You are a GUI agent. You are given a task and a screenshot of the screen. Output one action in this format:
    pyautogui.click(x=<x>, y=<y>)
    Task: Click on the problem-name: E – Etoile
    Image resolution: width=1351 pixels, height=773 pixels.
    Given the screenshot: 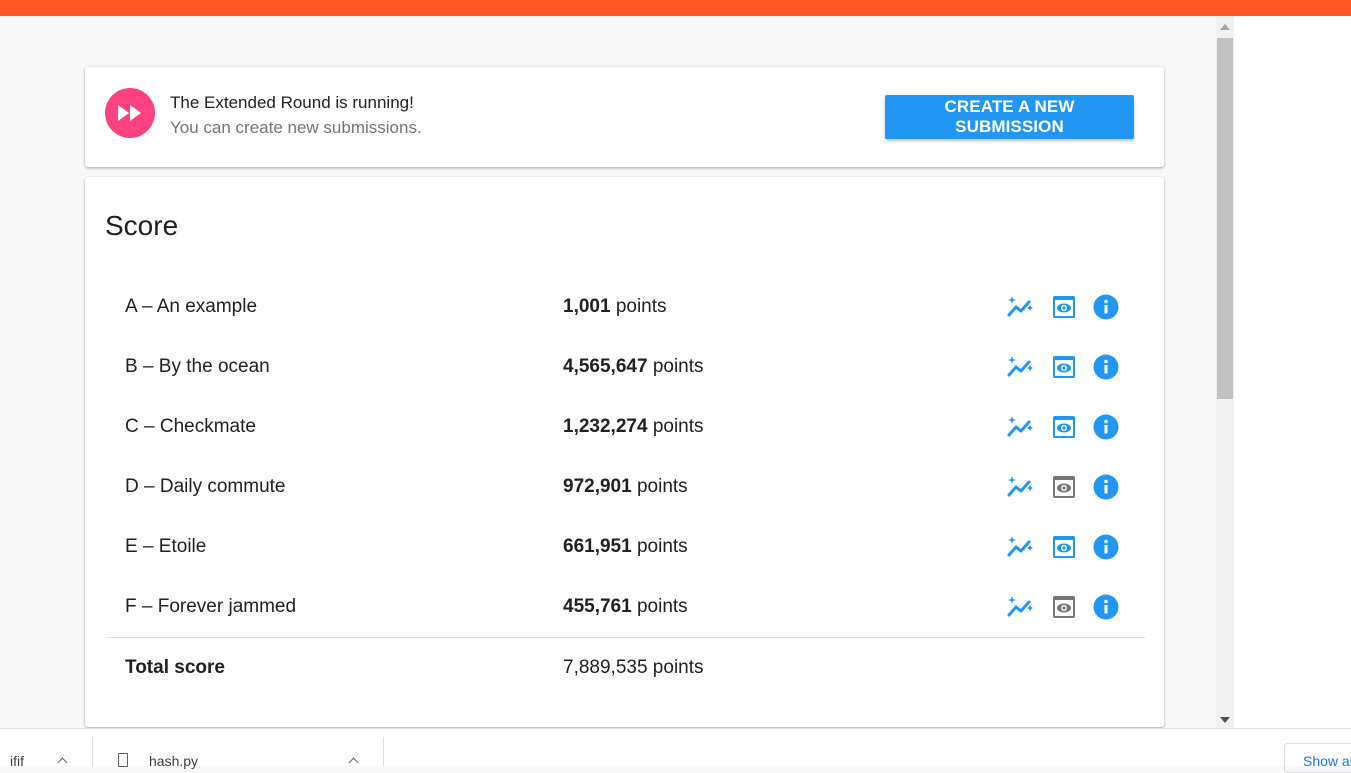 What is the action you would take?
    pyautogui.click(x=166, y=546)
    